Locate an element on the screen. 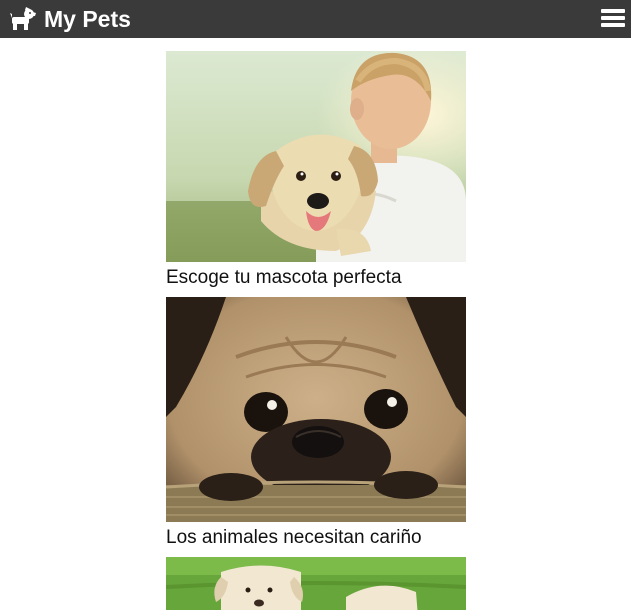 The width and height of the screenshot is (631, 610). card-caption: Los animales necesitan cariño is located at coordinates (316, 539).